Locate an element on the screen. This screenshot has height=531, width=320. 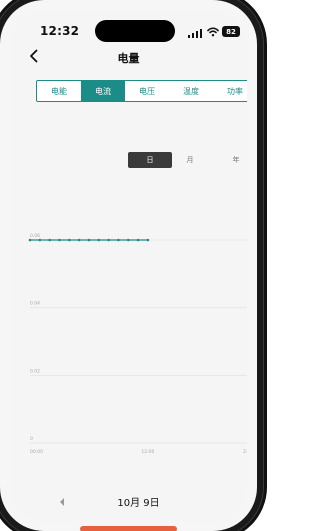
battery-percent: 82 is located at coordinates (231, 31).